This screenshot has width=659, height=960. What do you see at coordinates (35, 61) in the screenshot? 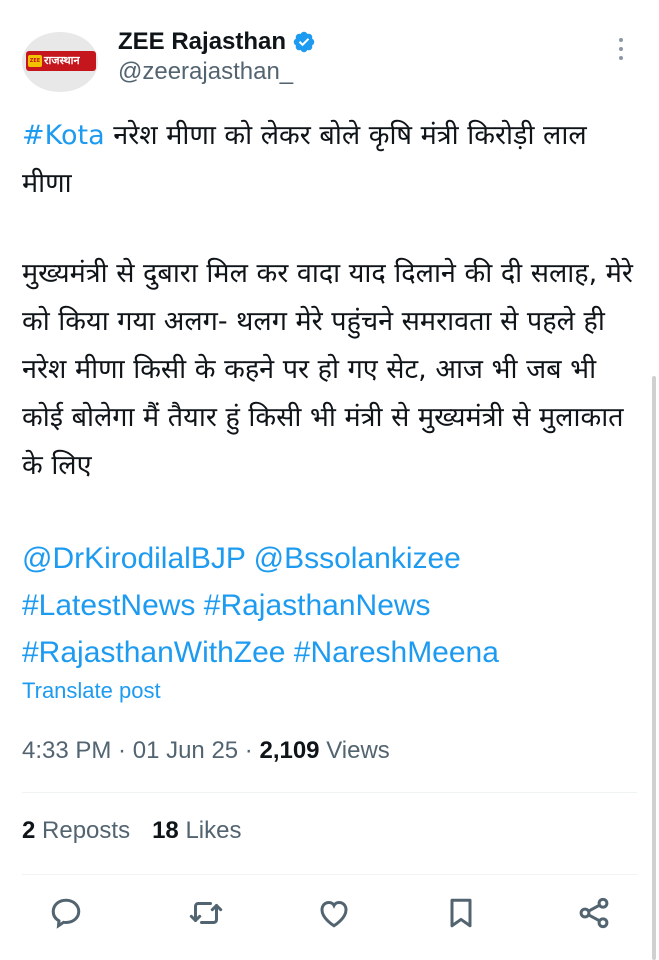
I see `zee-logo-mark: ZEE` at bounding box center [35, 61].